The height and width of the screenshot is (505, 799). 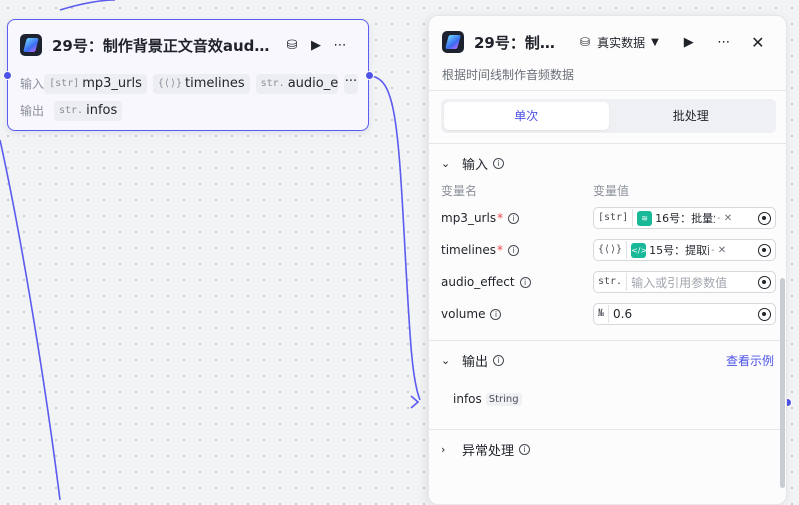 I want to click on output-type-badge: String, so click(x=503, y=399).